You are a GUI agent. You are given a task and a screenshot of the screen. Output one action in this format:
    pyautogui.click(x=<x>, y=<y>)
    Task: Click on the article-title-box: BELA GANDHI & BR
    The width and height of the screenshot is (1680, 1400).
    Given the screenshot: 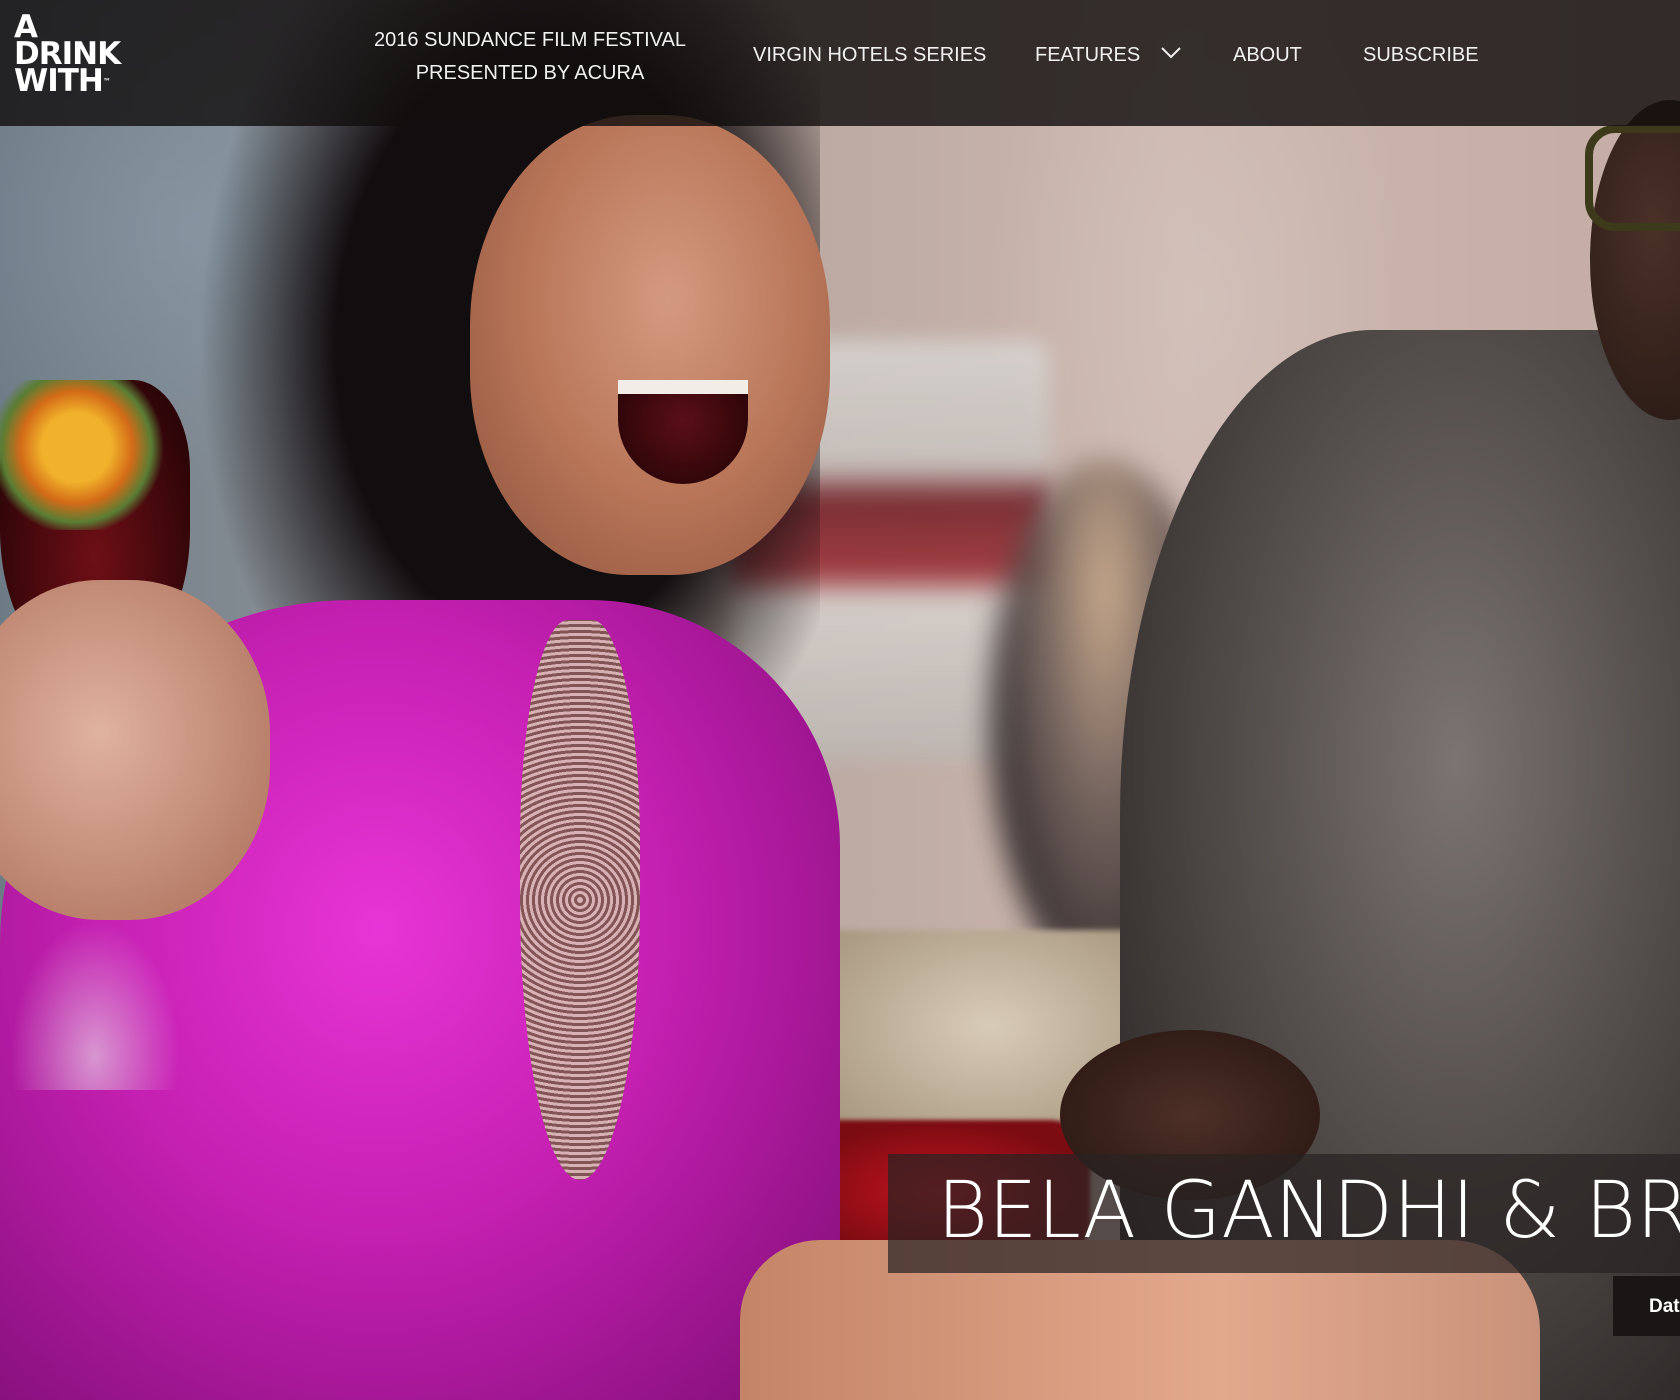 What is the action you would take?
    pyautogui.click(x=1284, y=1213)
    